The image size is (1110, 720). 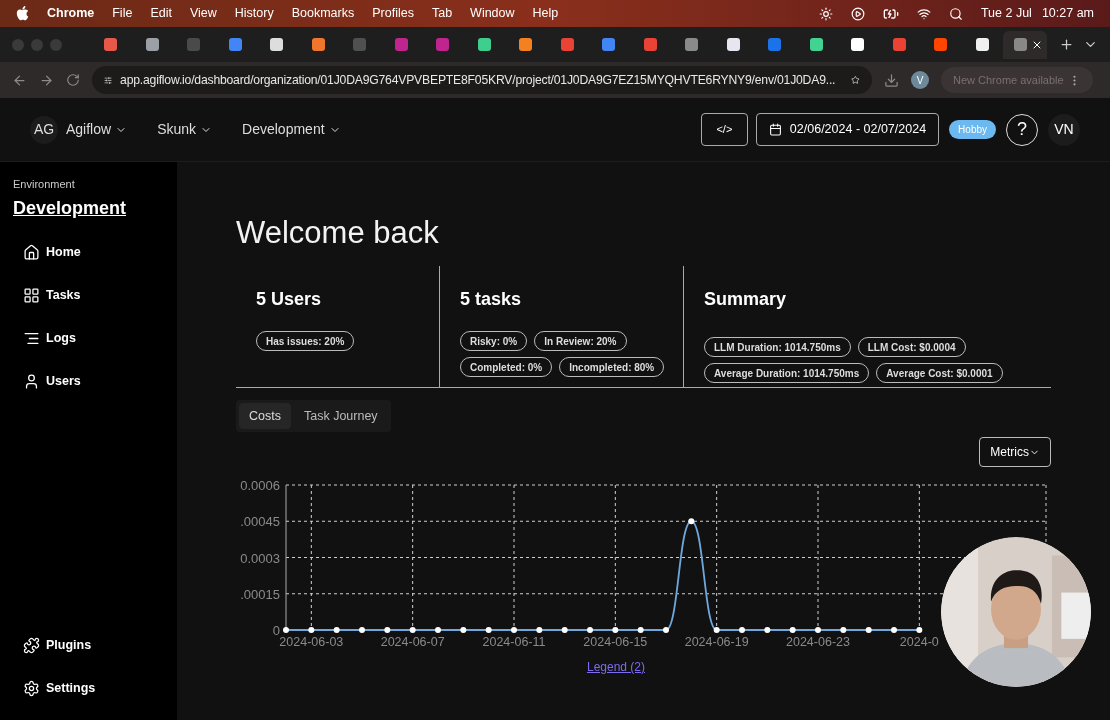 What do you see at coordinates (825, 13) in the screenshot?
I see `sun-icon` at bounding box center [825, 13].